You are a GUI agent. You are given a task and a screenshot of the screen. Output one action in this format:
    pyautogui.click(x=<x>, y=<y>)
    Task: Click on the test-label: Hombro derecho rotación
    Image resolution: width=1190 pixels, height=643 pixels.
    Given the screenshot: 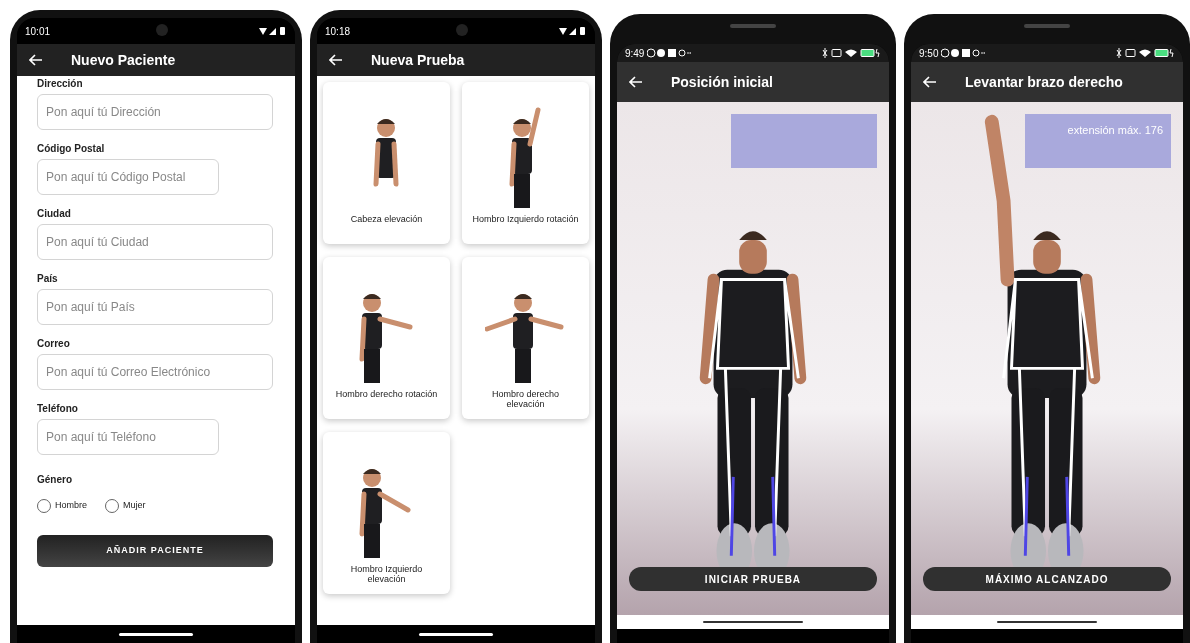 What is the action you would take?
    pyautogui.click(x=386, y=394)
    